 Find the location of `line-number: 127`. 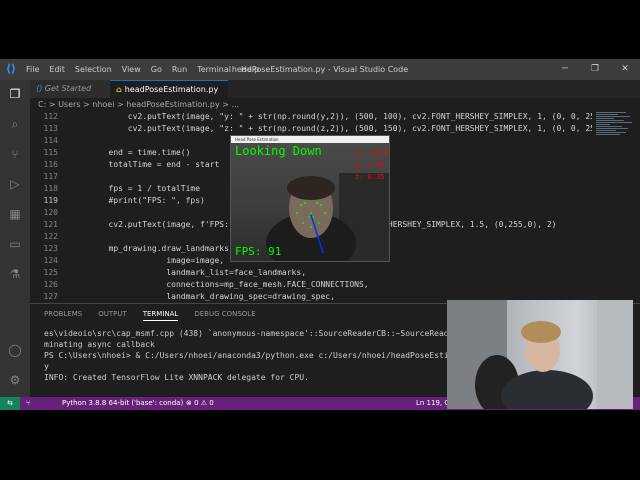

line-number: 127 is located at coordinates (50, 296).